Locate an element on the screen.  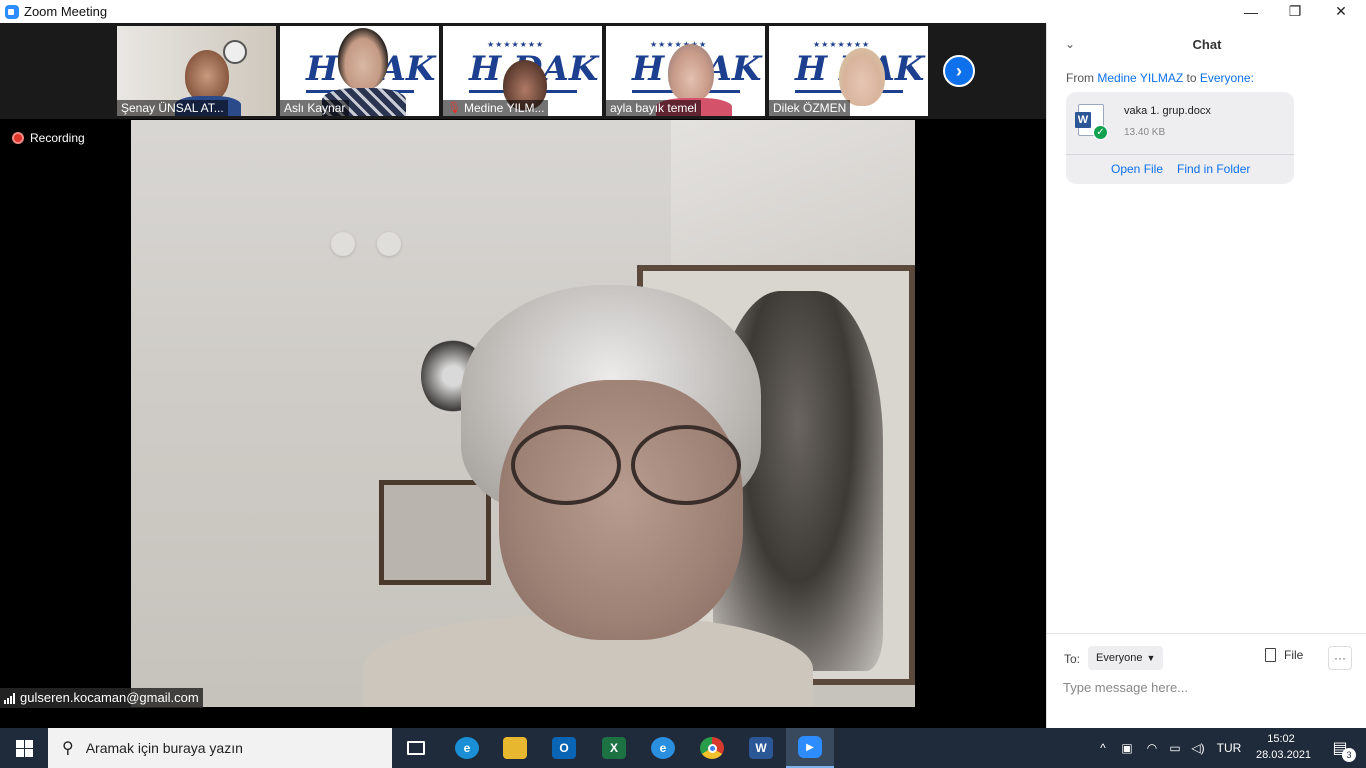
glasses-lens-right is located at coordinates (686, 465).